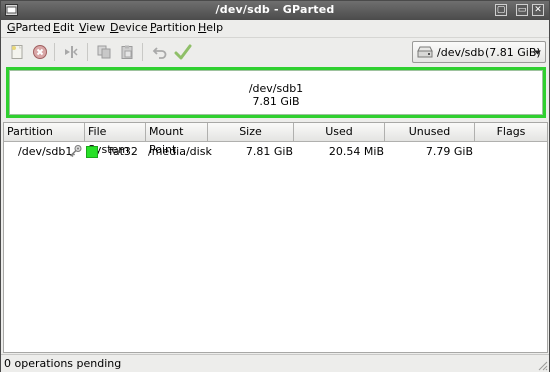  I want to click on menu-edit: Edit, so click(63, 28).